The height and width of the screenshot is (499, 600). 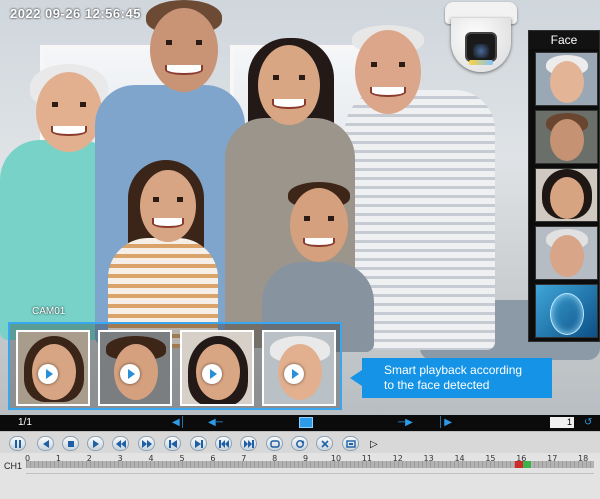 I want to click on osd-channel-name: CAM01, so click(x=49, y=311).